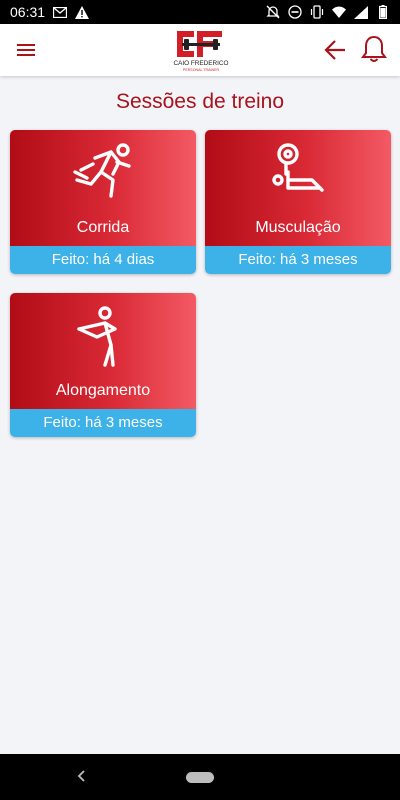 The width and height of the screenshot is (400, 800). What do you see at coordinates (103, 202) in the screenshot?
I see `session-card-corrida: Corrida Feito: há 4 dias` at bounding box center [103, 202].